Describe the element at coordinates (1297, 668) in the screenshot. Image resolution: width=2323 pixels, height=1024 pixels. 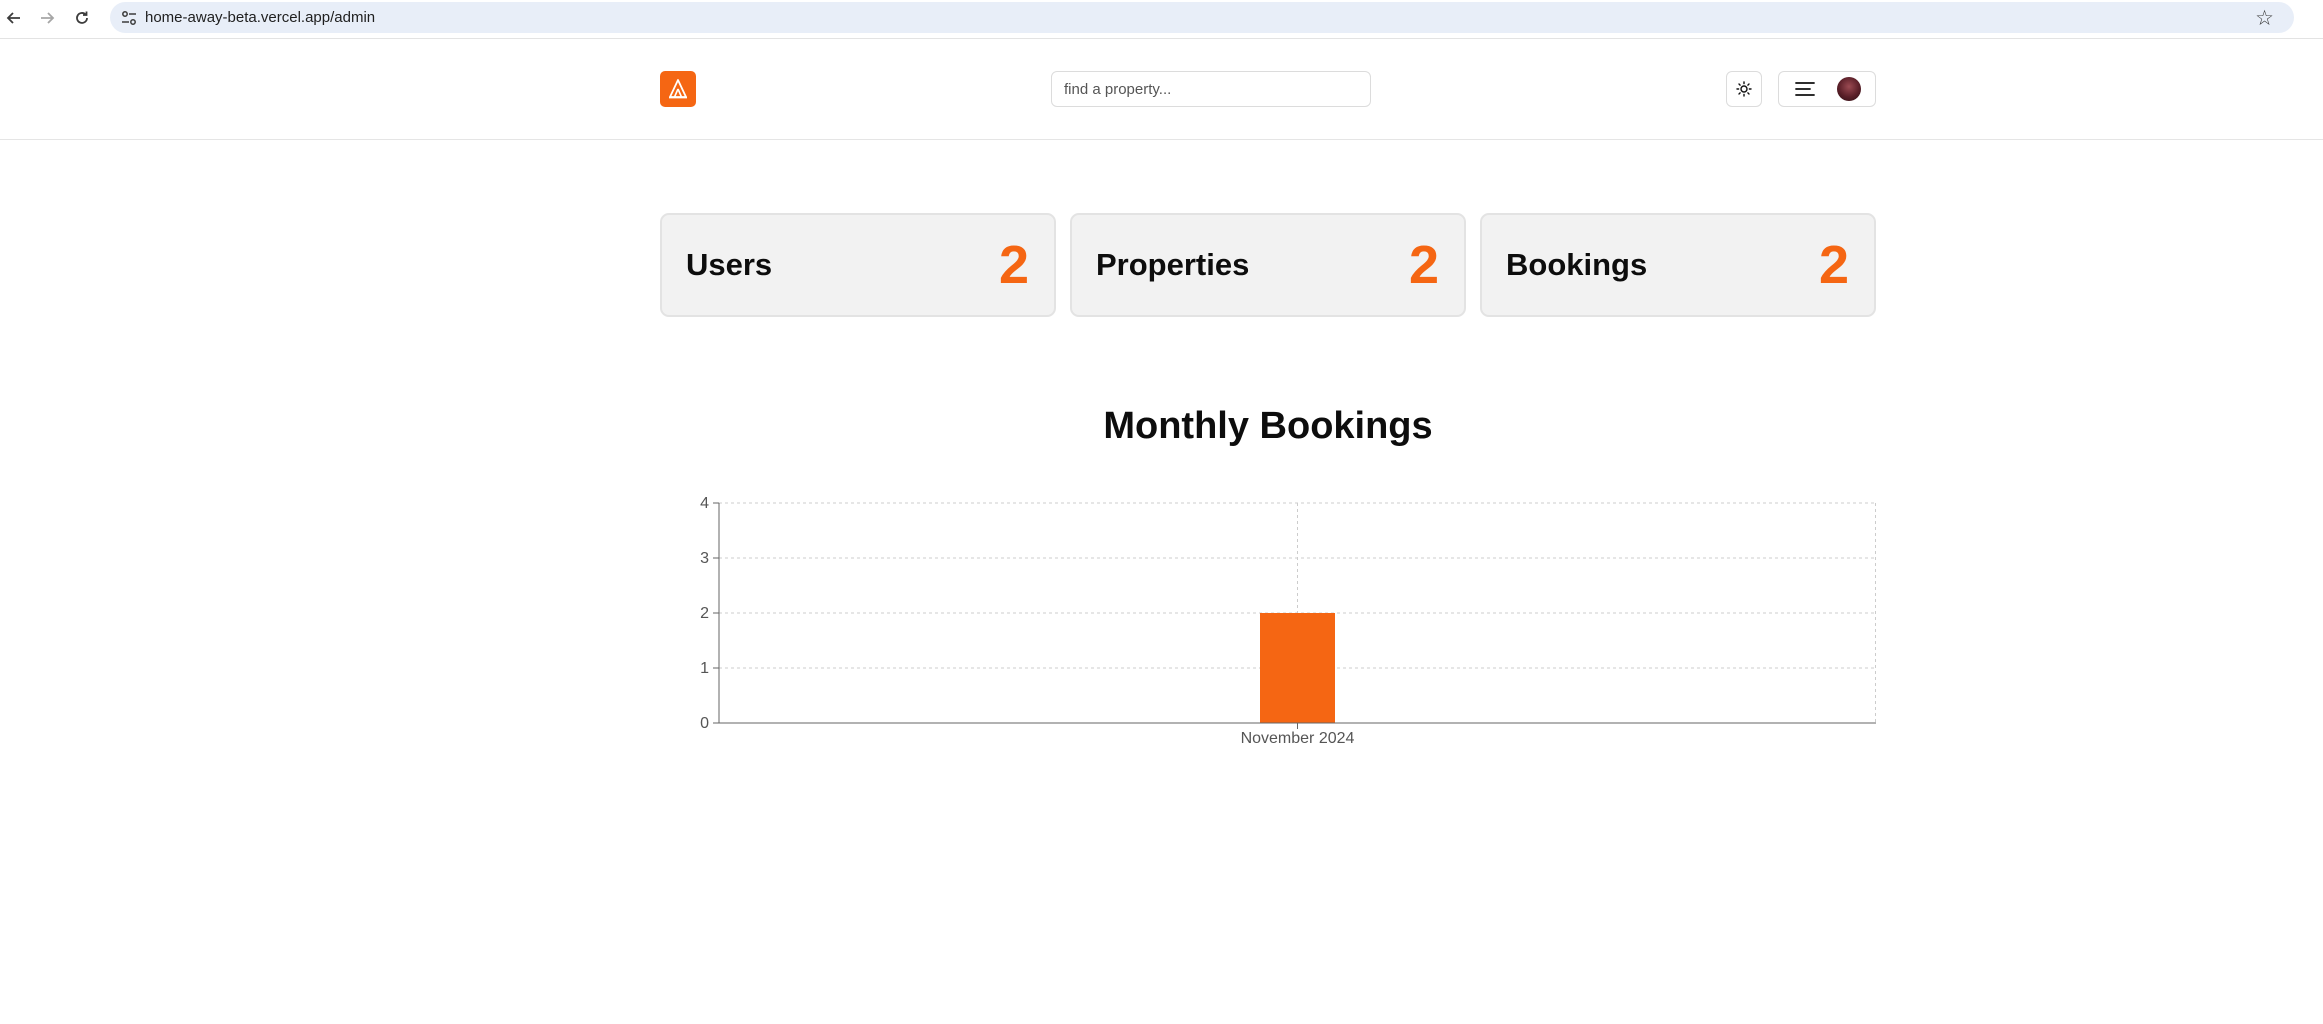
I see `bar` at that location.